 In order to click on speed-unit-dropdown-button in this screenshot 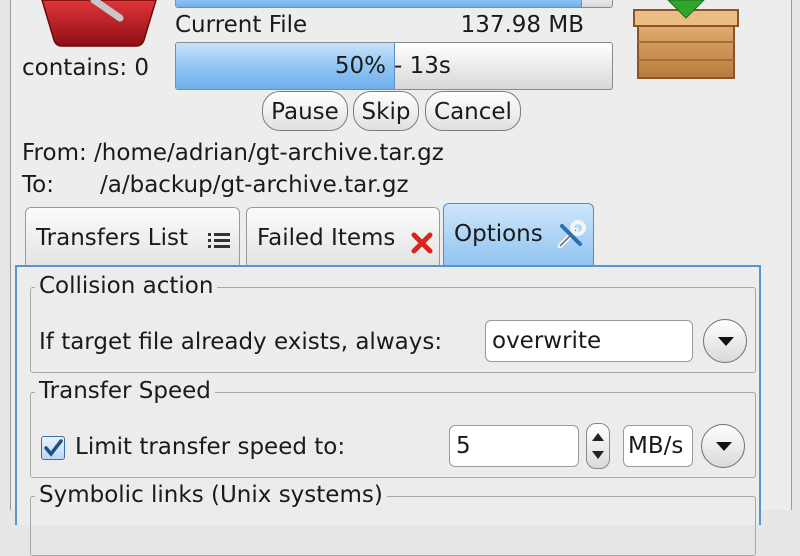, I will do `click(723, 446)`.